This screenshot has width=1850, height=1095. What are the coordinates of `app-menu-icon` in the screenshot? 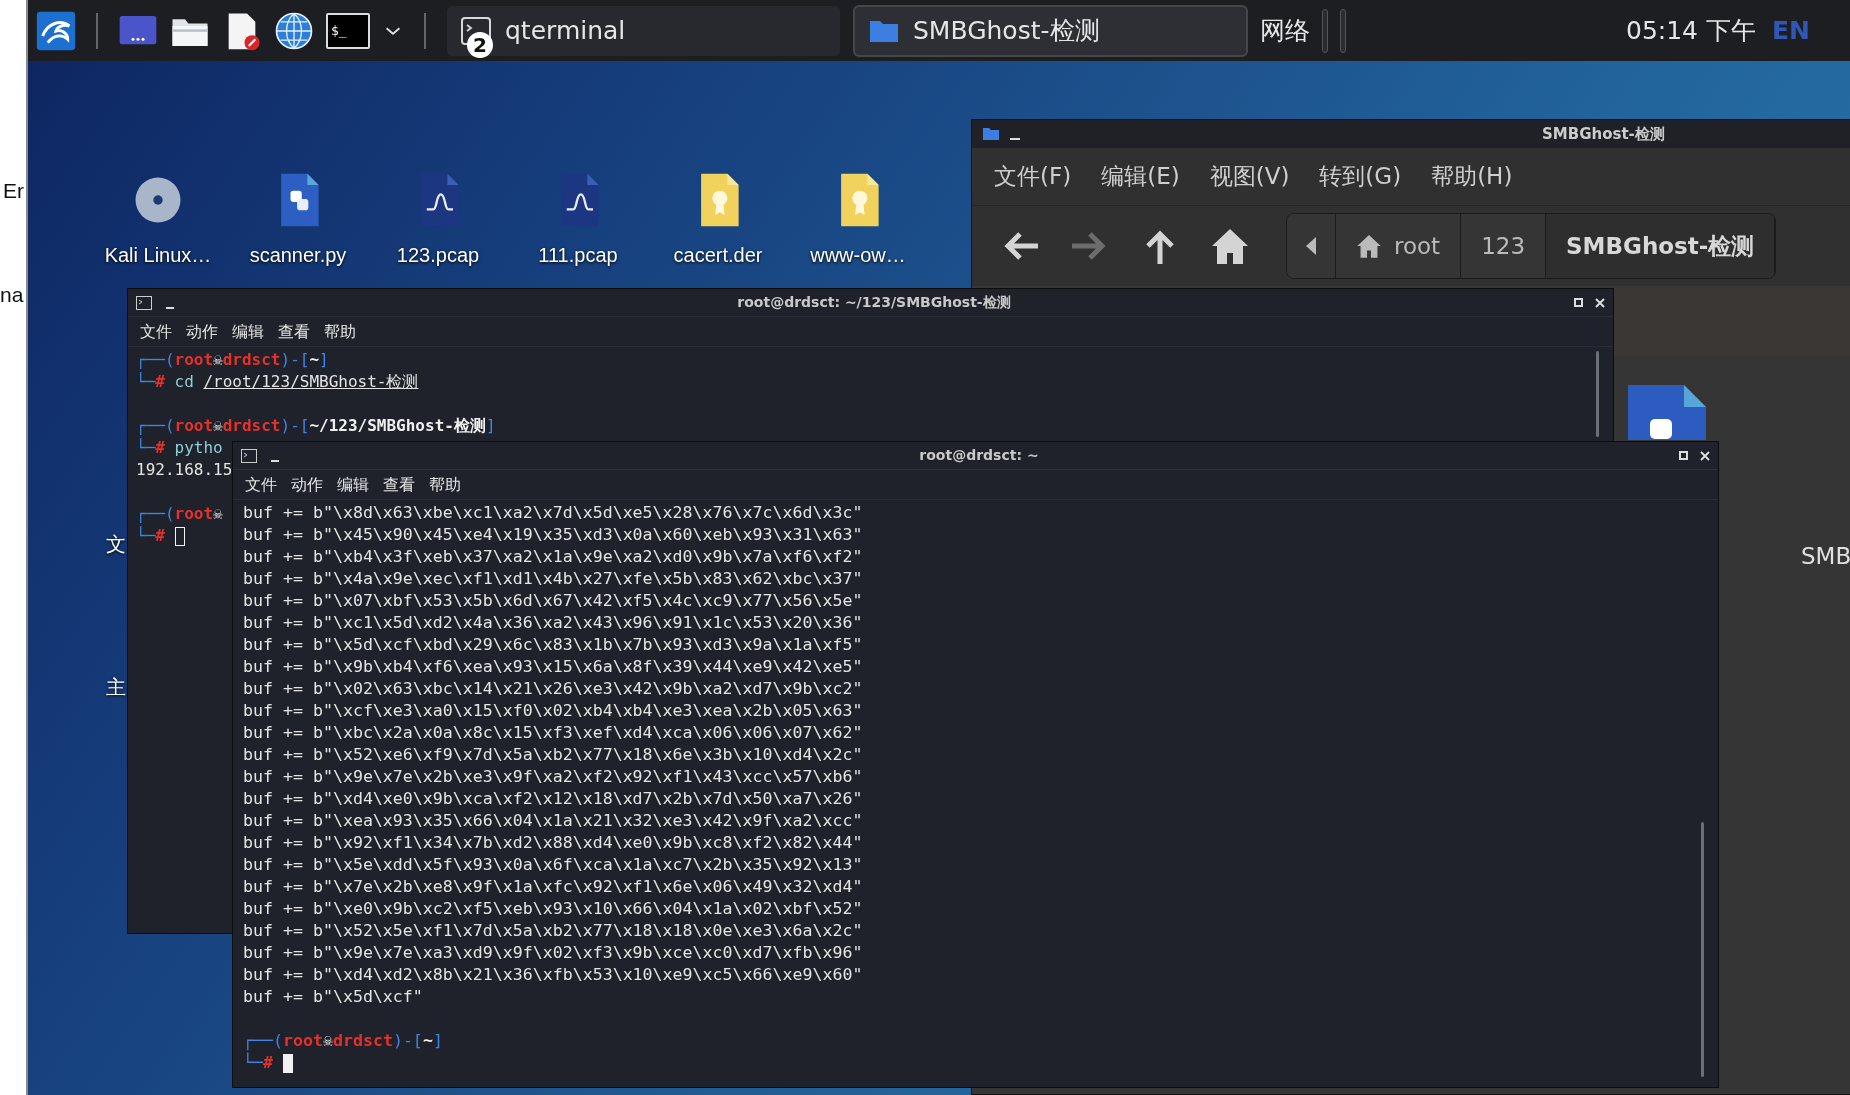 It's located at (56, 30).